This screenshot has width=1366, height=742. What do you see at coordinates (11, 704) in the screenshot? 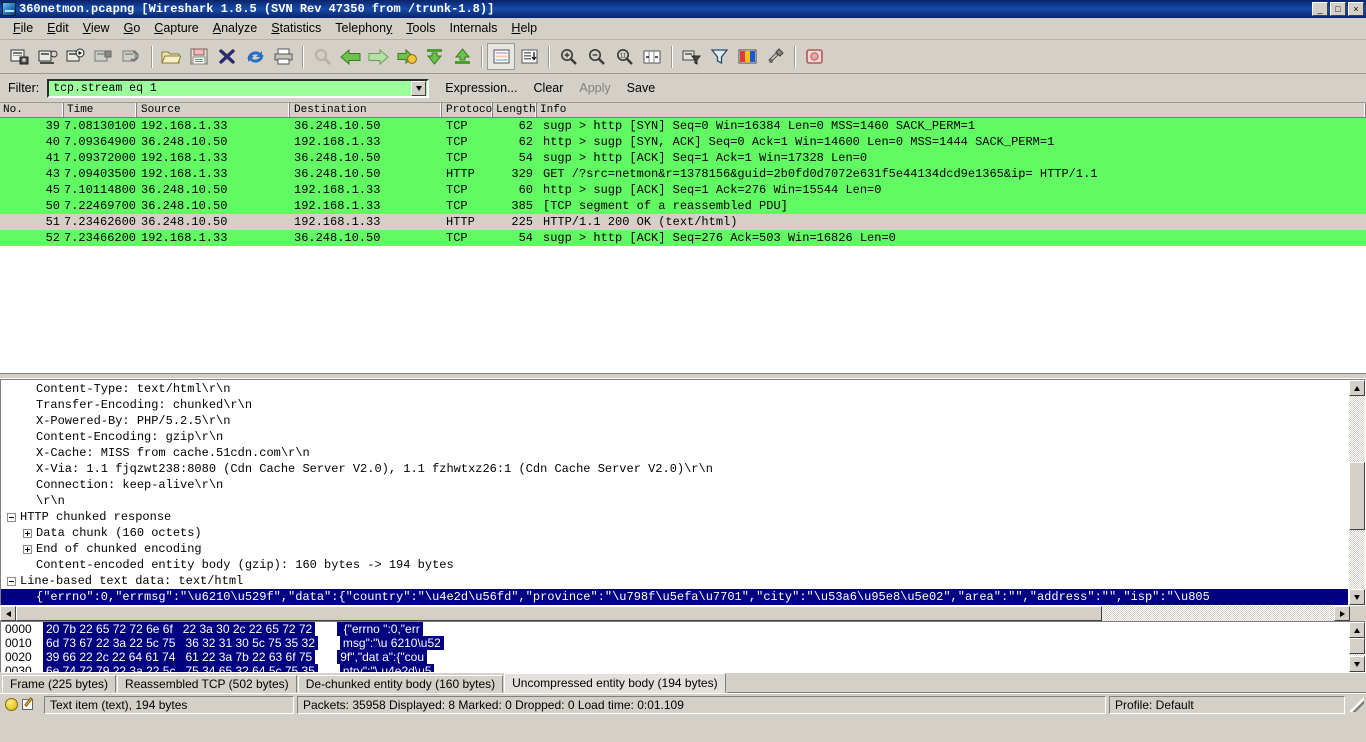
I see `expert-info-circle-icon` at bounding box center [11, 704].